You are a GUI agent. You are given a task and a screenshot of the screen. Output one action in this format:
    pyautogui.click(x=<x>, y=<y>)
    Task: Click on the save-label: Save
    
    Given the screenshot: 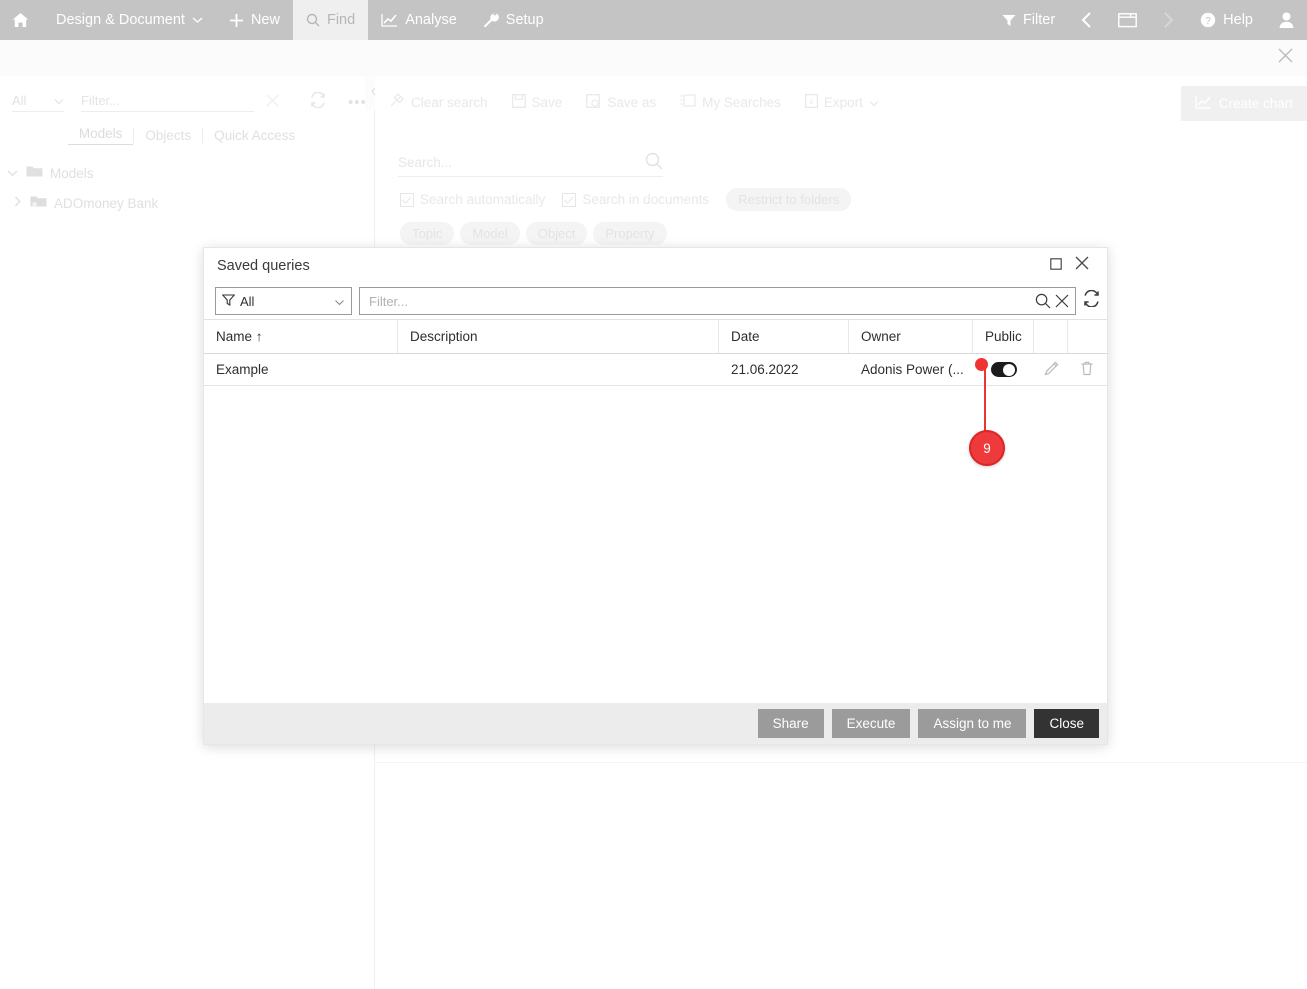 What is the action you would take?
    pyautogui.click(x=547, y=102)
    